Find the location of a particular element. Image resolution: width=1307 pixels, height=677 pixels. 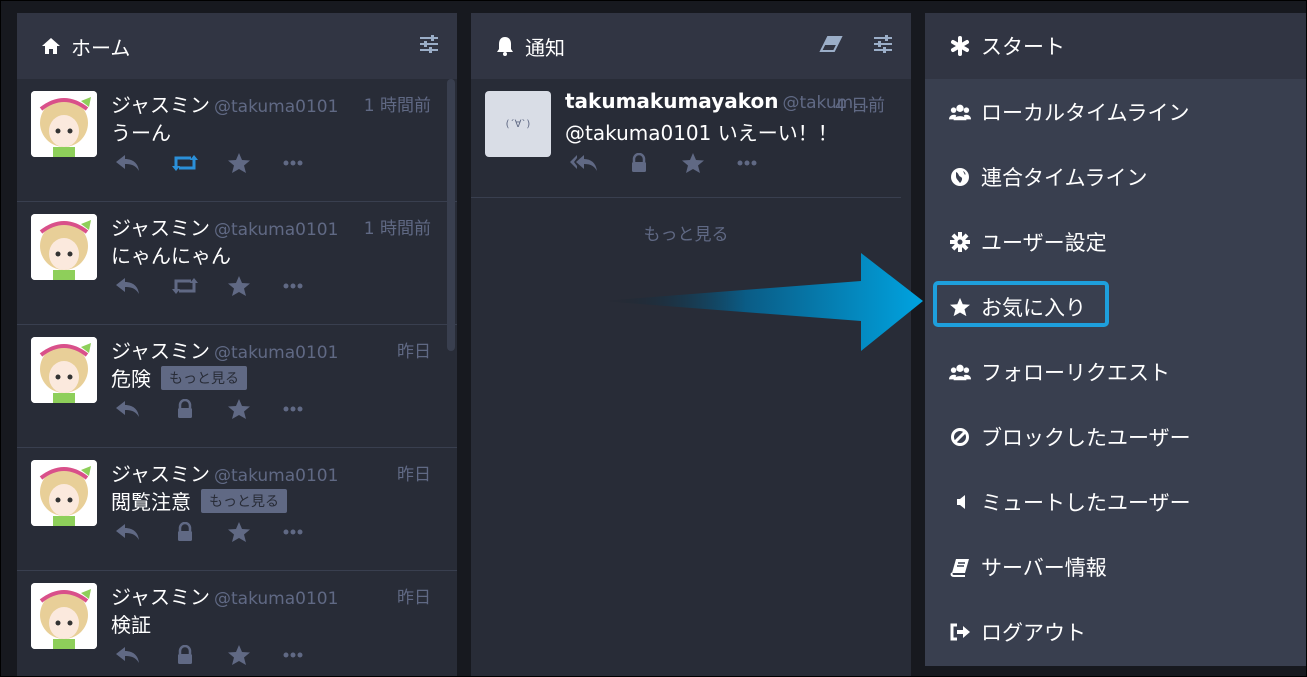

menu-item-label: 連合タイムライン is located at coordinates (1064, 177).